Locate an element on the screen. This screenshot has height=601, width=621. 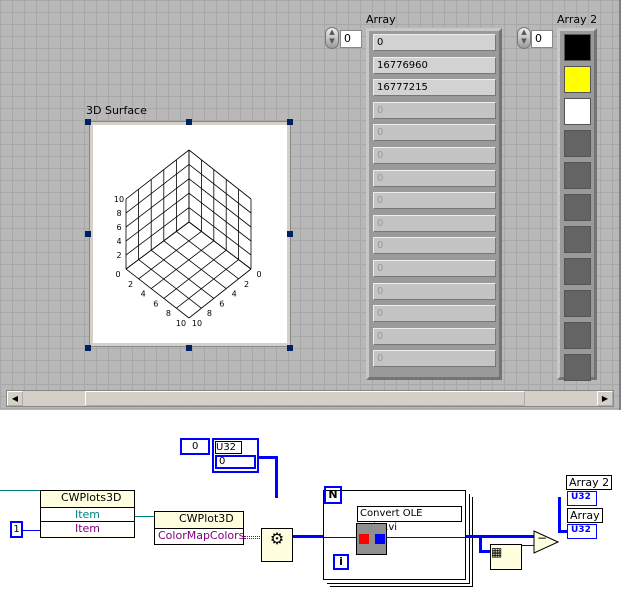
gear-icon: ⚙ is located at coordinates (277, 538).